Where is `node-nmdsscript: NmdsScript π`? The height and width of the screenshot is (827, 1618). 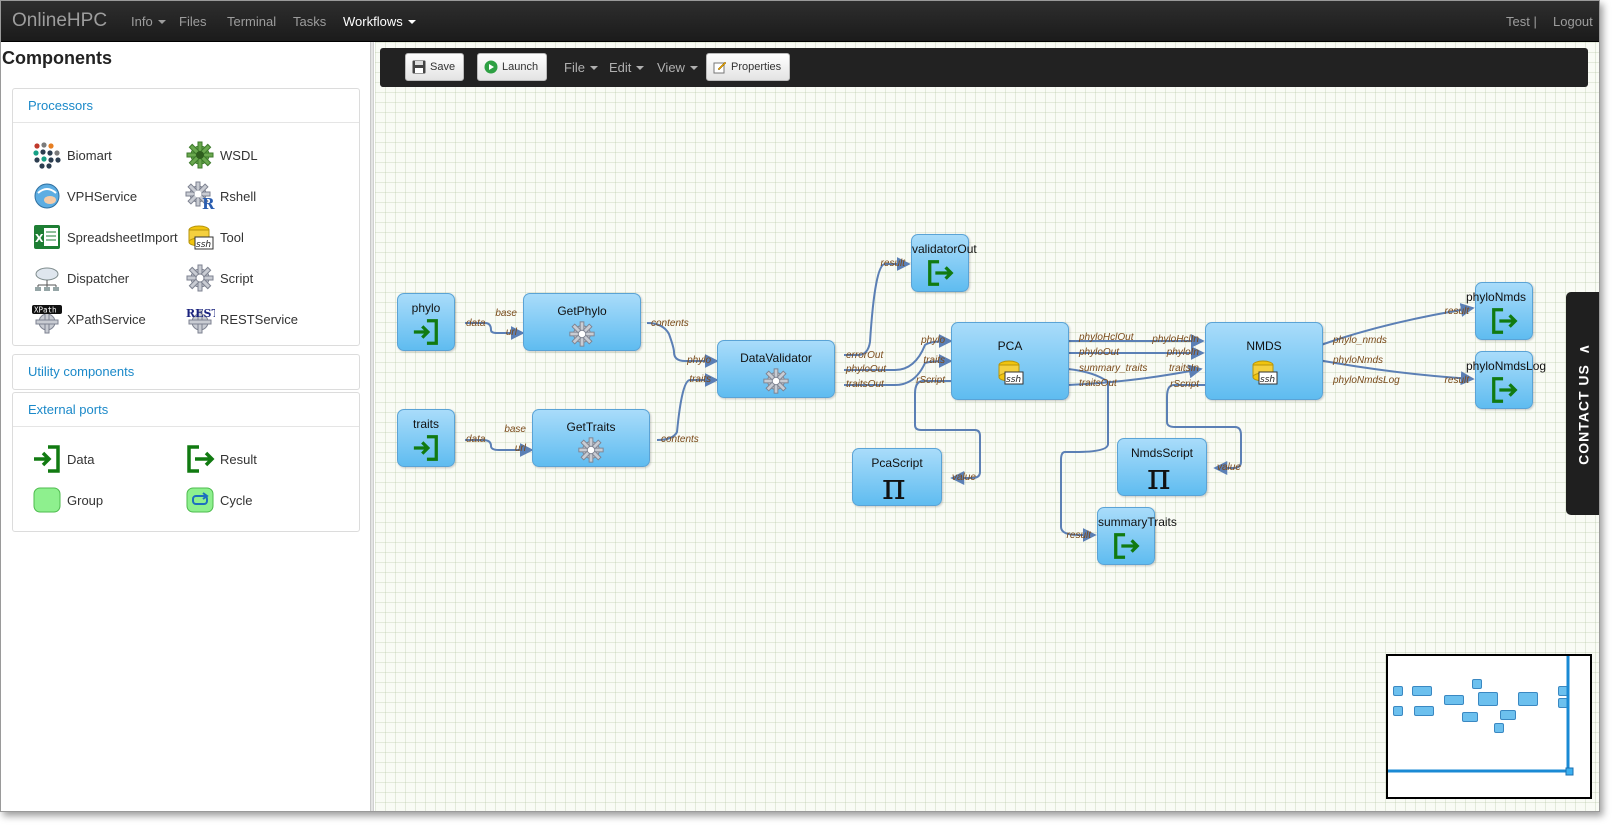 node-nmdsscript: NmdsScript π is located at coordinates (1162, 468).